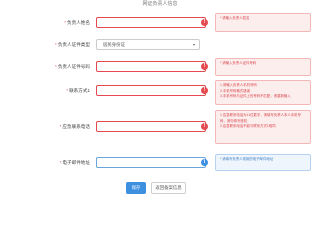 The width and height of the screenshot is (320, 240). Describe the element at coordinates (151, 66) in the screenshot. I see `id-number-input` at that location.